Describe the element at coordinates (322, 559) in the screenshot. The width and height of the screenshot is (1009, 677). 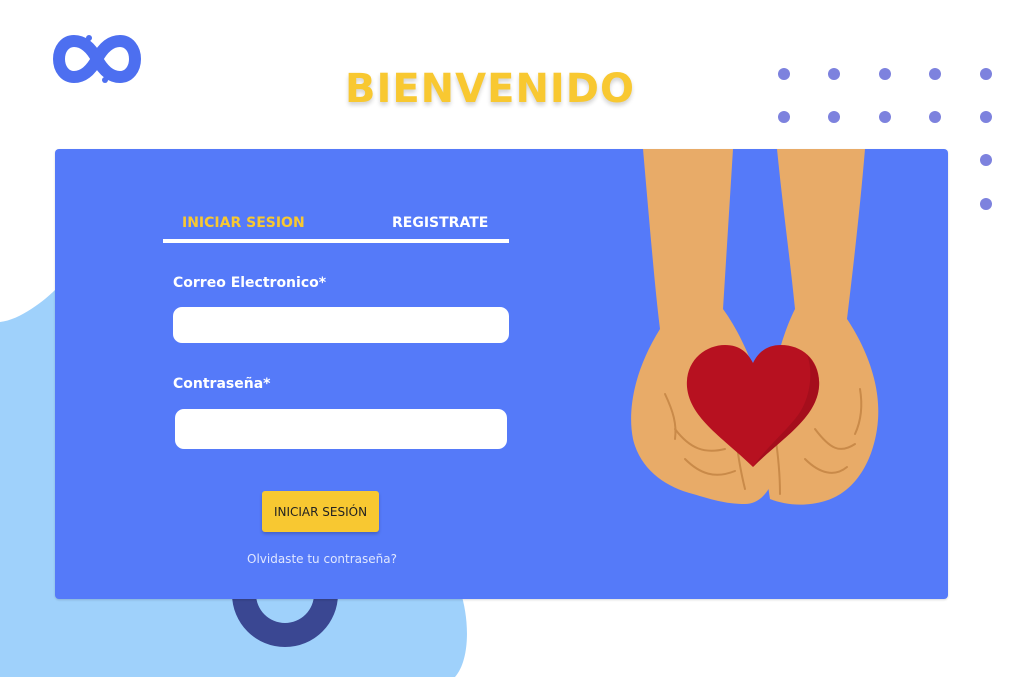
I see `forgot-password-link: Olvidaste tu contraseña?` at that location.